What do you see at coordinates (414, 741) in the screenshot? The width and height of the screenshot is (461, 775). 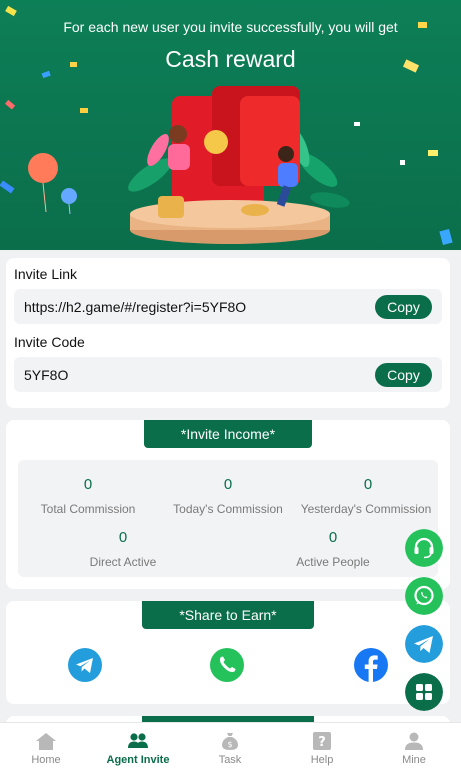 I see `user-icon` at bounding box center [414, 741].